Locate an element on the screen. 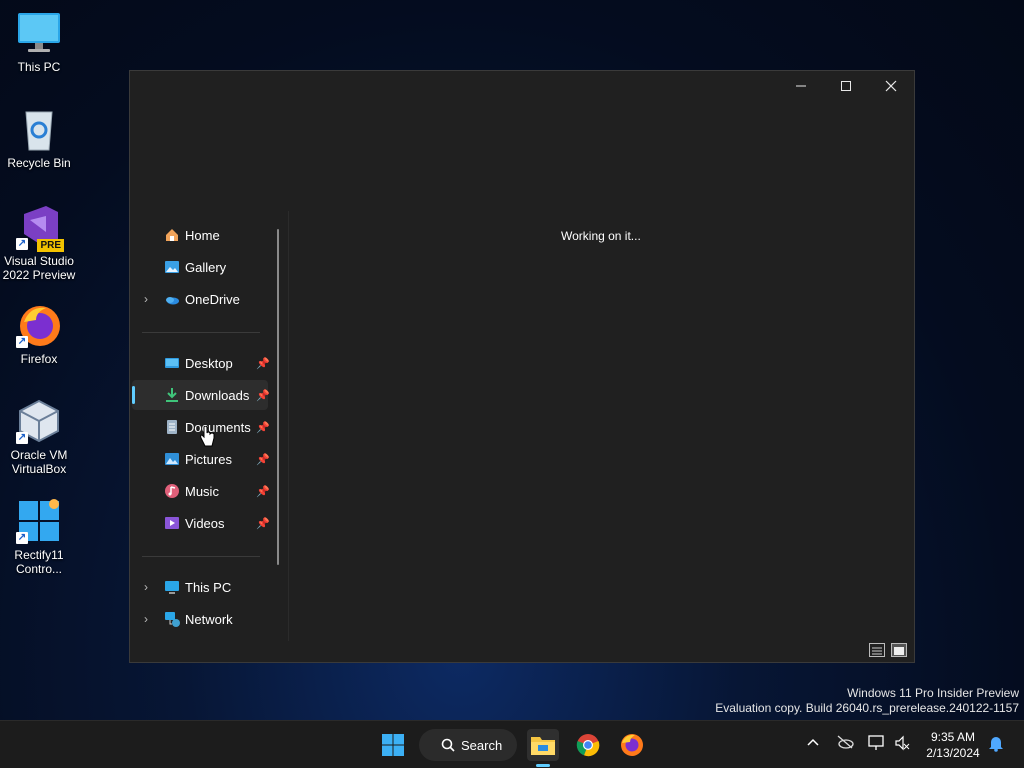  network-tray-button is located at coordinates (877, 744).